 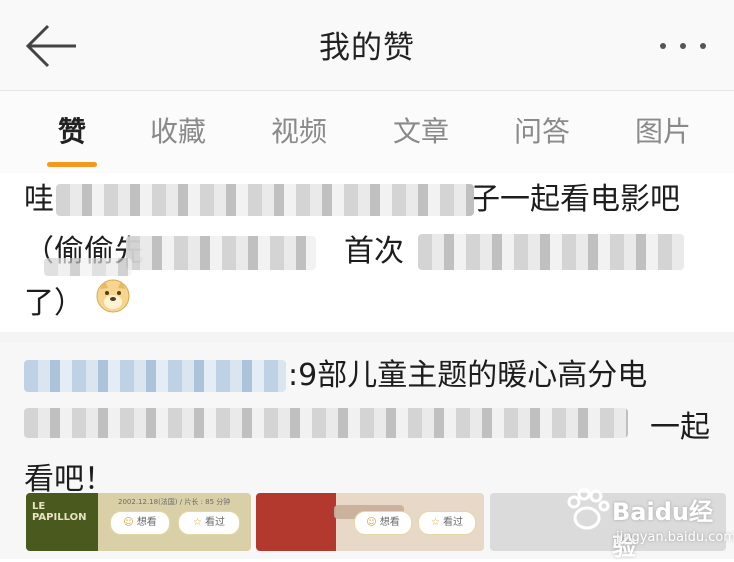 What do you see at coordinates (468, 375) in the screenshot?
I see `repost-headline: :9部儿童主题的暖心高分电` at bounding box center [468, 375].